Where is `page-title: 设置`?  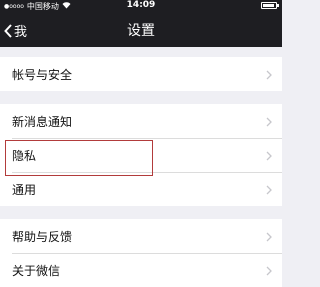 page-title: 设置 is located at coordinates (141, 31).